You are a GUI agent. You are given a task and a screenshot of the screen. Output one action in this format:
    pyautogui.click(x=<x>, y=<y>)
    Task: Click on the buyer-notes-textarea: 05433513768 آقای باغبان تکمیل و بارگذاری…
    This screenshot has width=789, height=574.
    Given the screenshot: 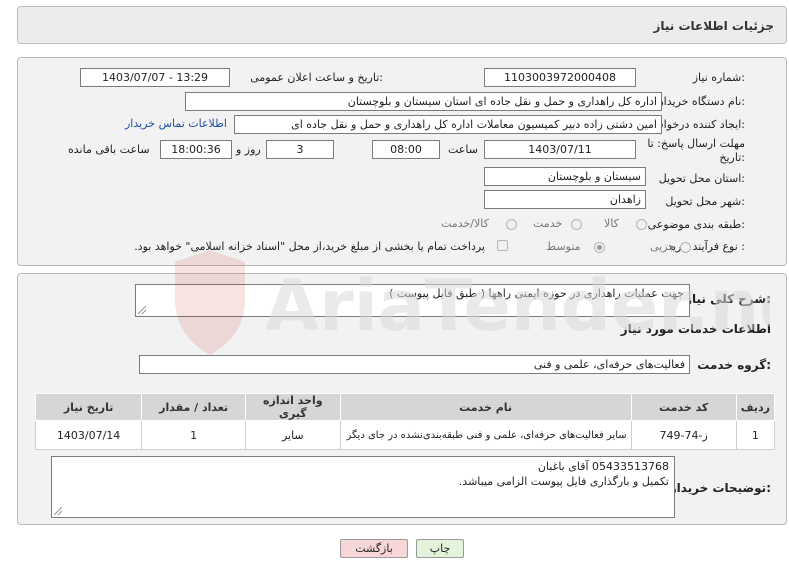 What is the action you would take?
    pyautogui.click(x=363, y=487)
    